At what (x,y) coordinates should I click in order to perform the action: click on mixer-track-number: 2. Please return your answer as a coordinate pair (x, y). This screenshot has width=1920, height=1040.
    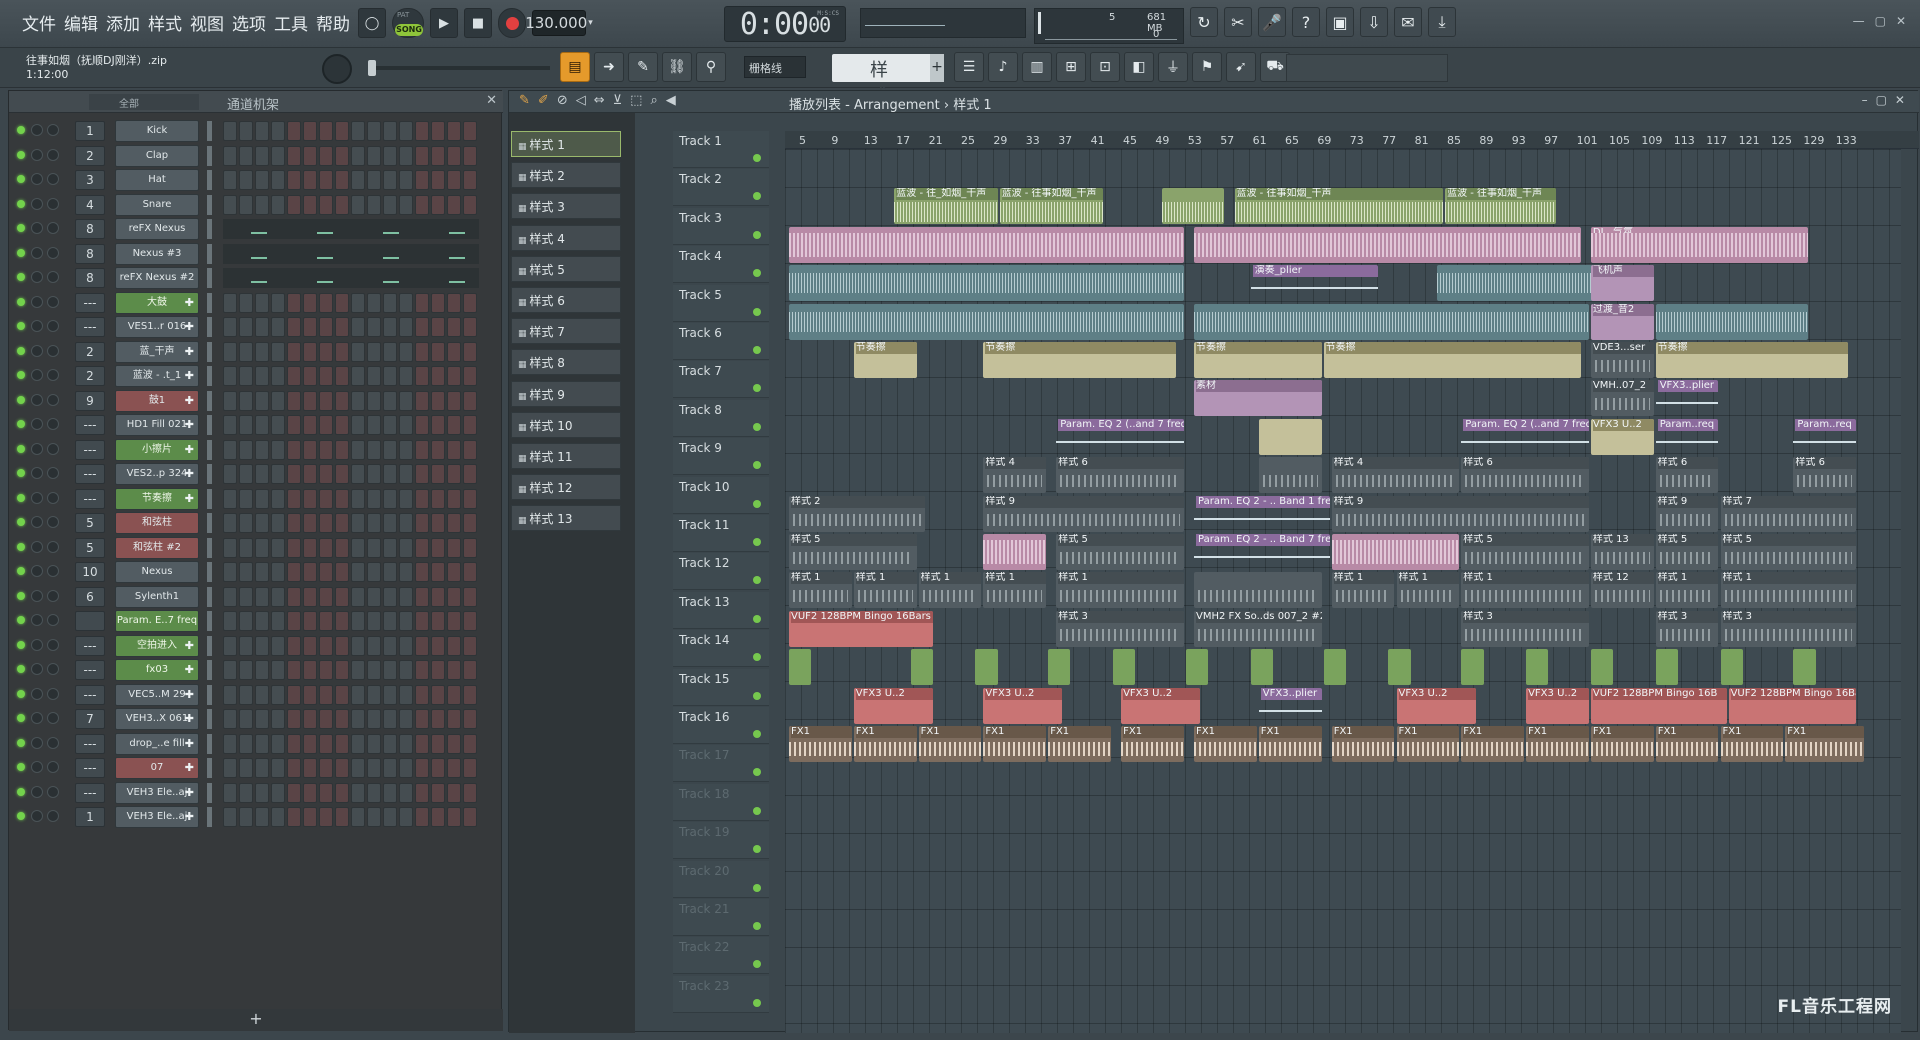
    Looking at the image, I should click on (90, 351).